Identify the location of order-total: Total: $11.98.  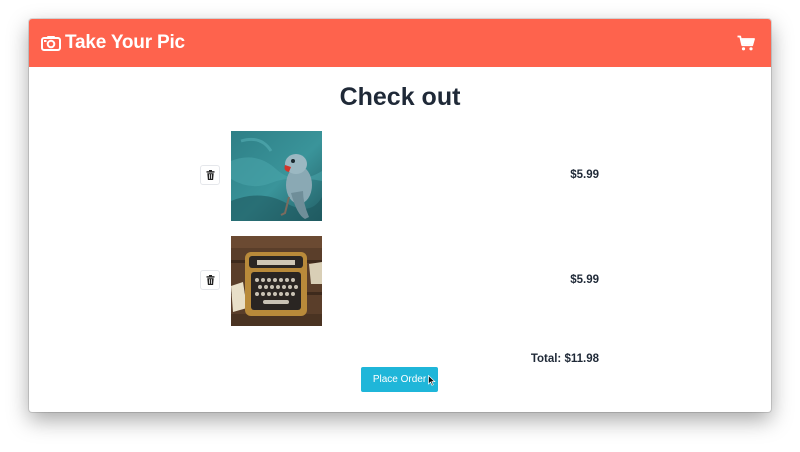
(564, 359).